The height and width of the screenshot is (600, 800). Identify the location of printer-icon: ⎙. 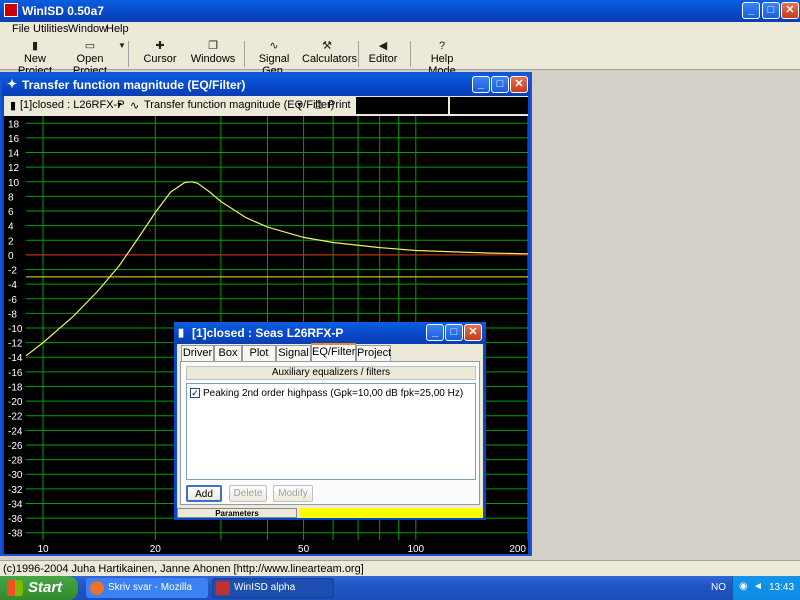
(318, 105).